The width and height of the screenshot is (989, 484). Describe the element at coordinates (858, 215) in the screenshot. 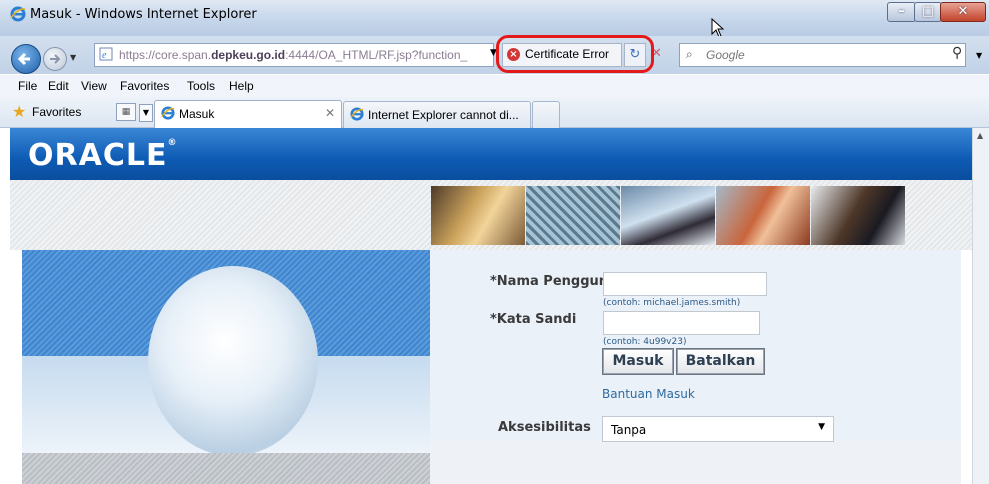

I see `banner-photo-man-headset` at that location.